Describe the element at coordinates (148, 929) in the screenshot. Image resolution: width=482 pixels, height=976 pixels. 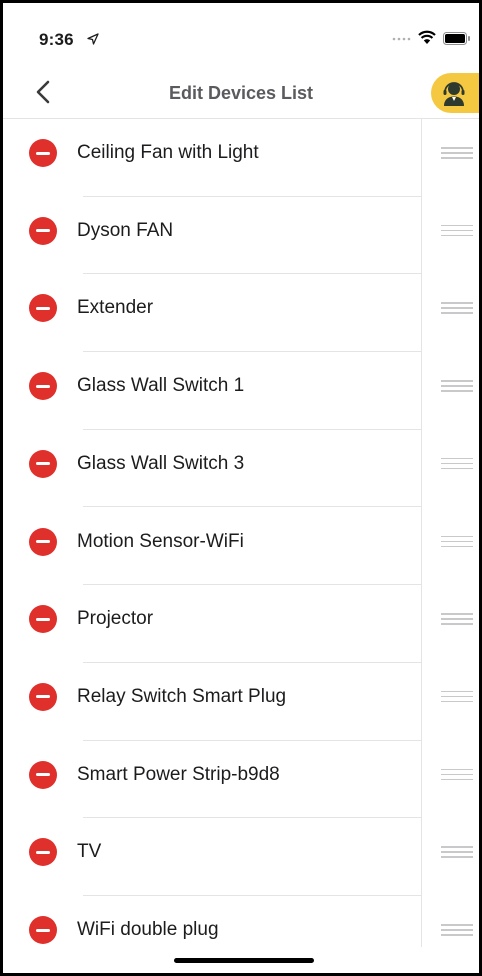
I see `device-name-label: WiFi double plug` at that location.